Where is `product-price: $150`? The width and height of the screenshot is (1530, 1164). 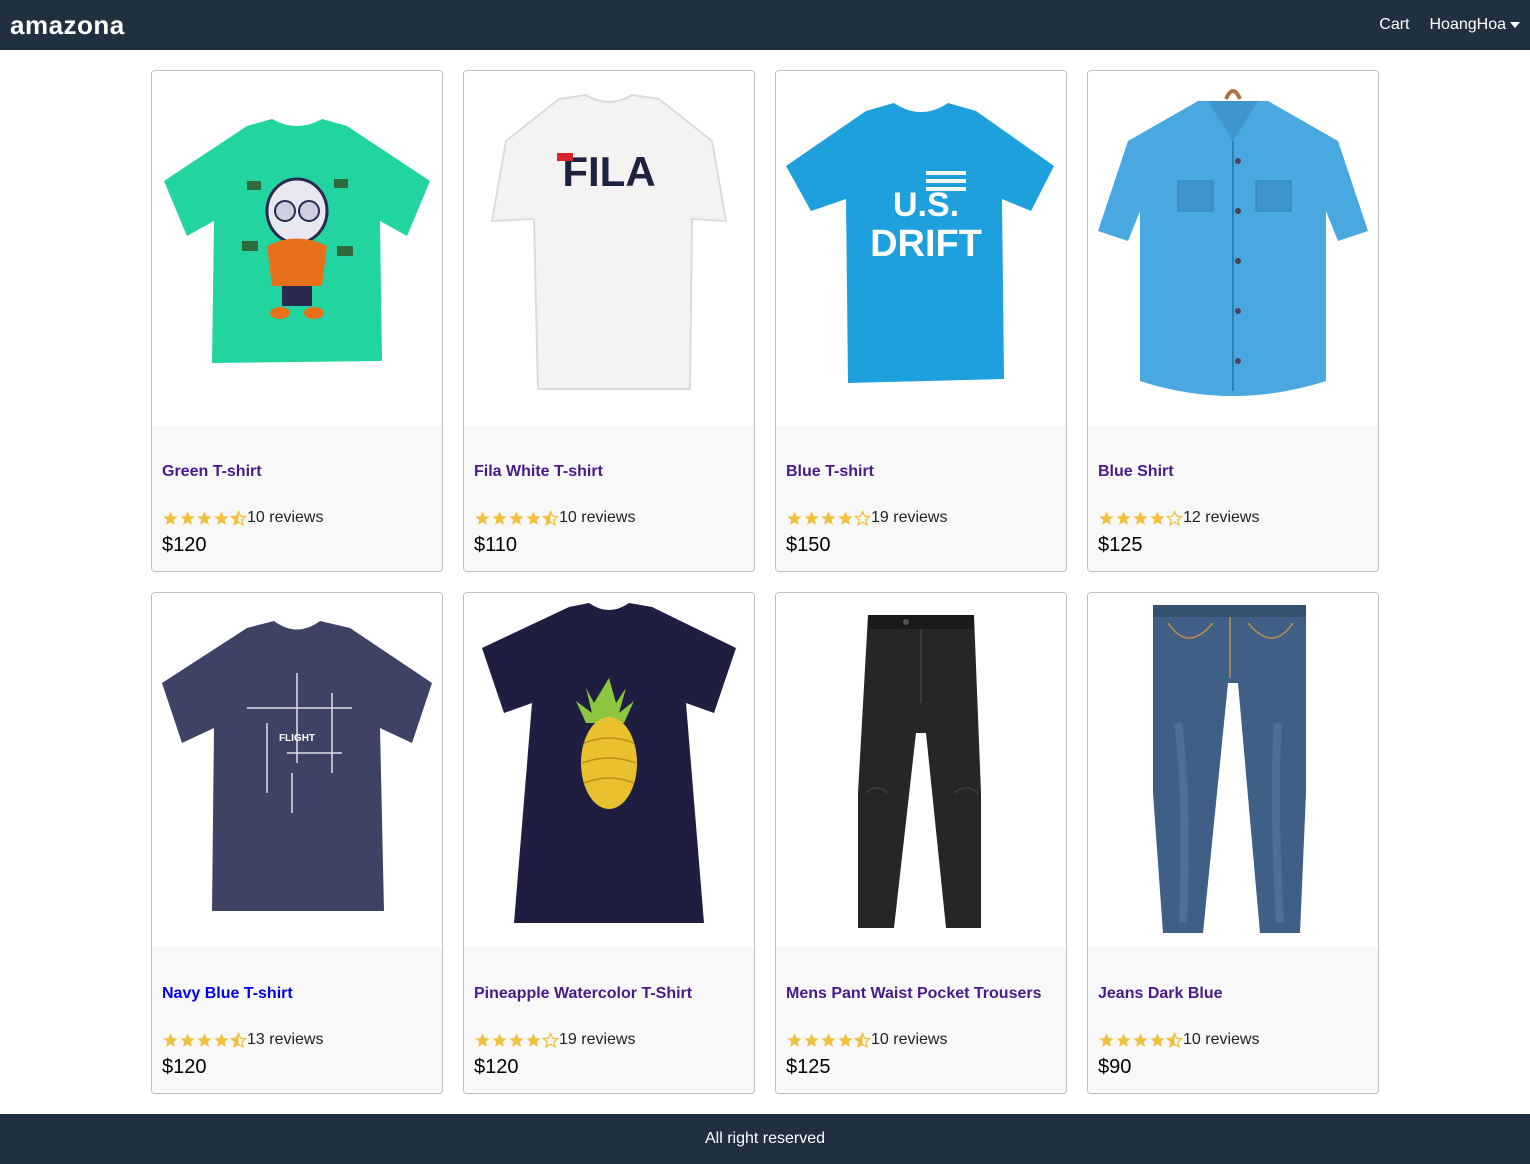
product-price: $150 is located at coordinates (808, 545).